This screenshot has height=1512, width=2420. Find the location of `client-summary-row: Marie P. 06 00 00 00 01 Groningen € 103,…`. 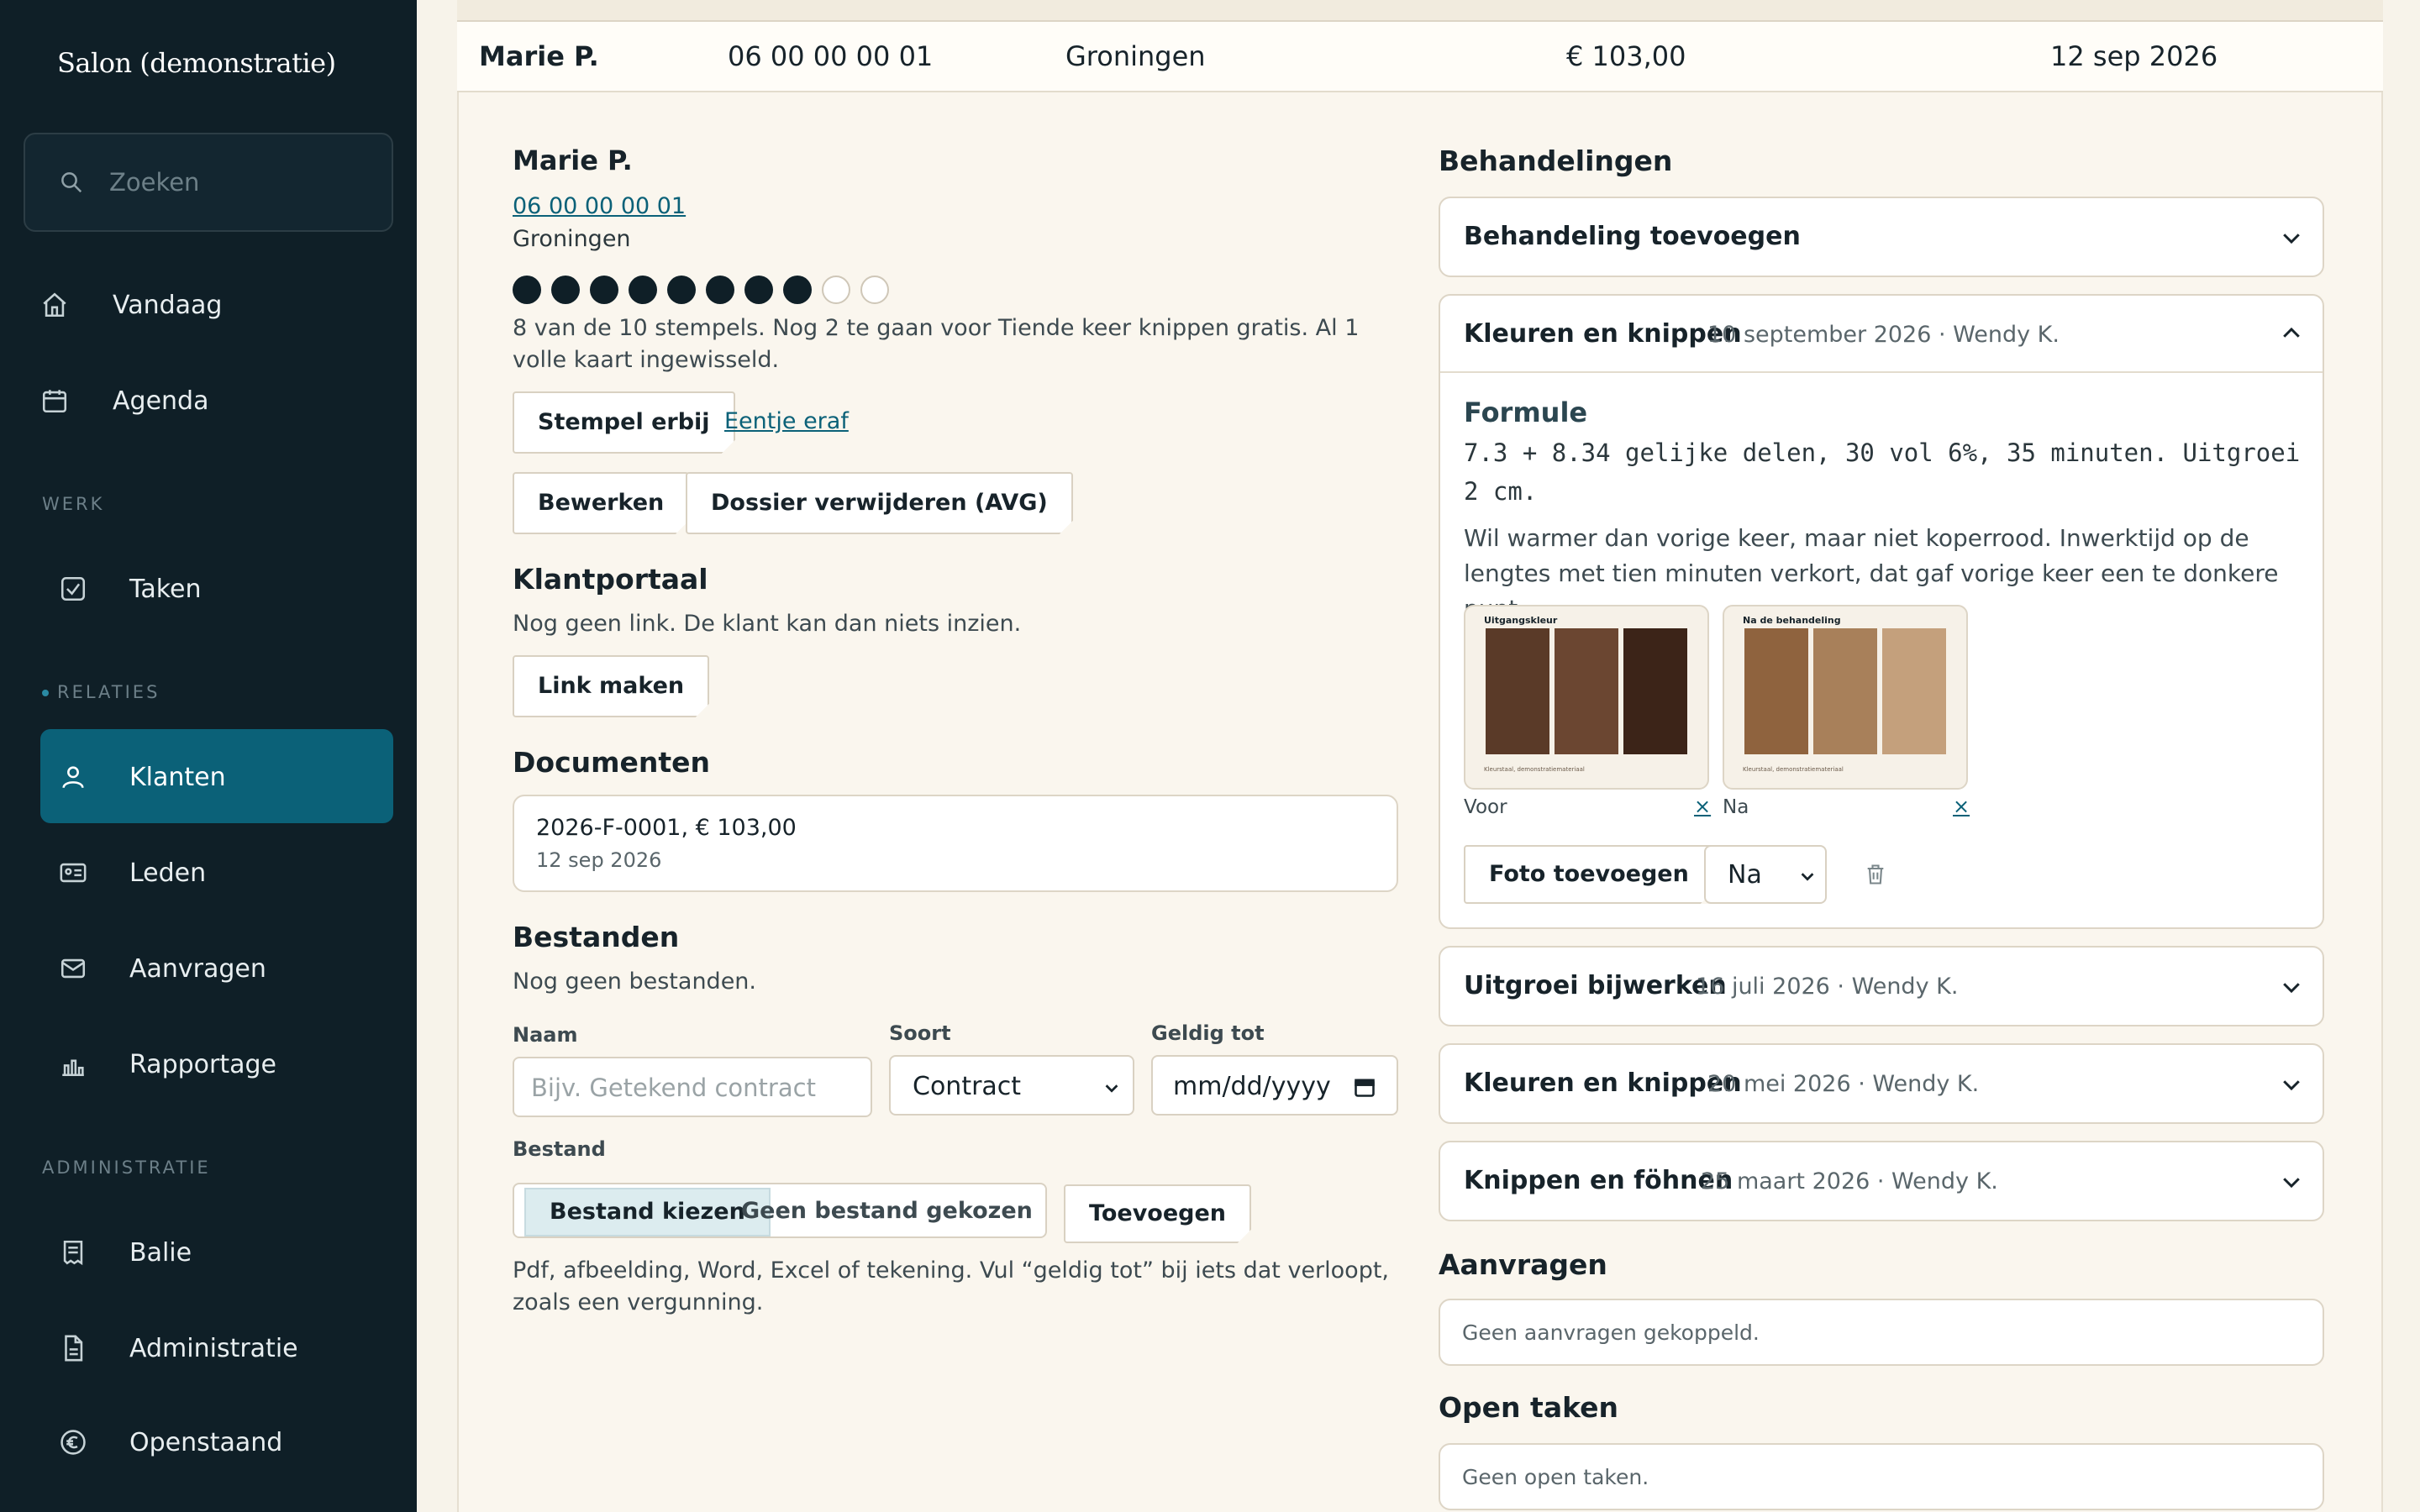

client-summary-row: Marie P. 06 00 00 00 01 Groningen € 103,… is located at coordinates (1420, 57).